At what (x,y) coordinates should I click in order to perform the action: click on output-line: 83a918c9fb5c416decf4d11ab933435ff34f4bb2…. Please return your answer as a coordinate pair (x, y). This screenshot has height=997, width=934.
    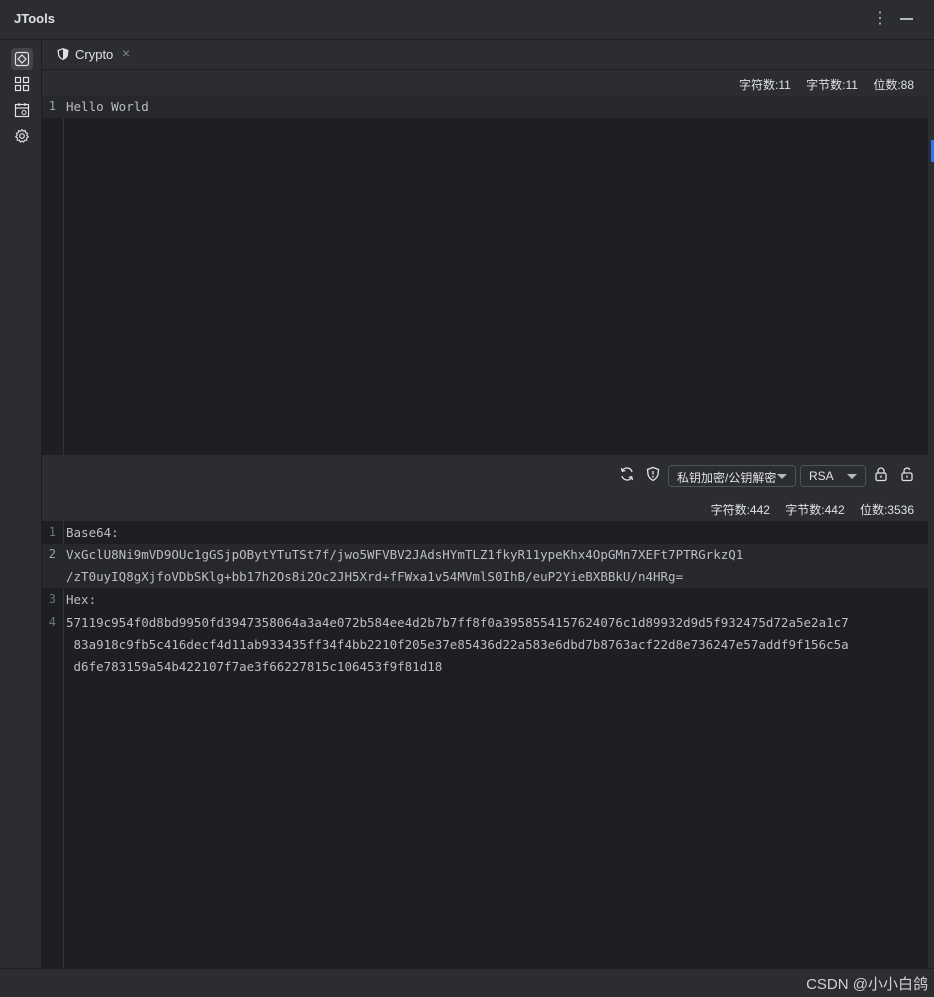
    Looking at the image, I should click on (485, 645).